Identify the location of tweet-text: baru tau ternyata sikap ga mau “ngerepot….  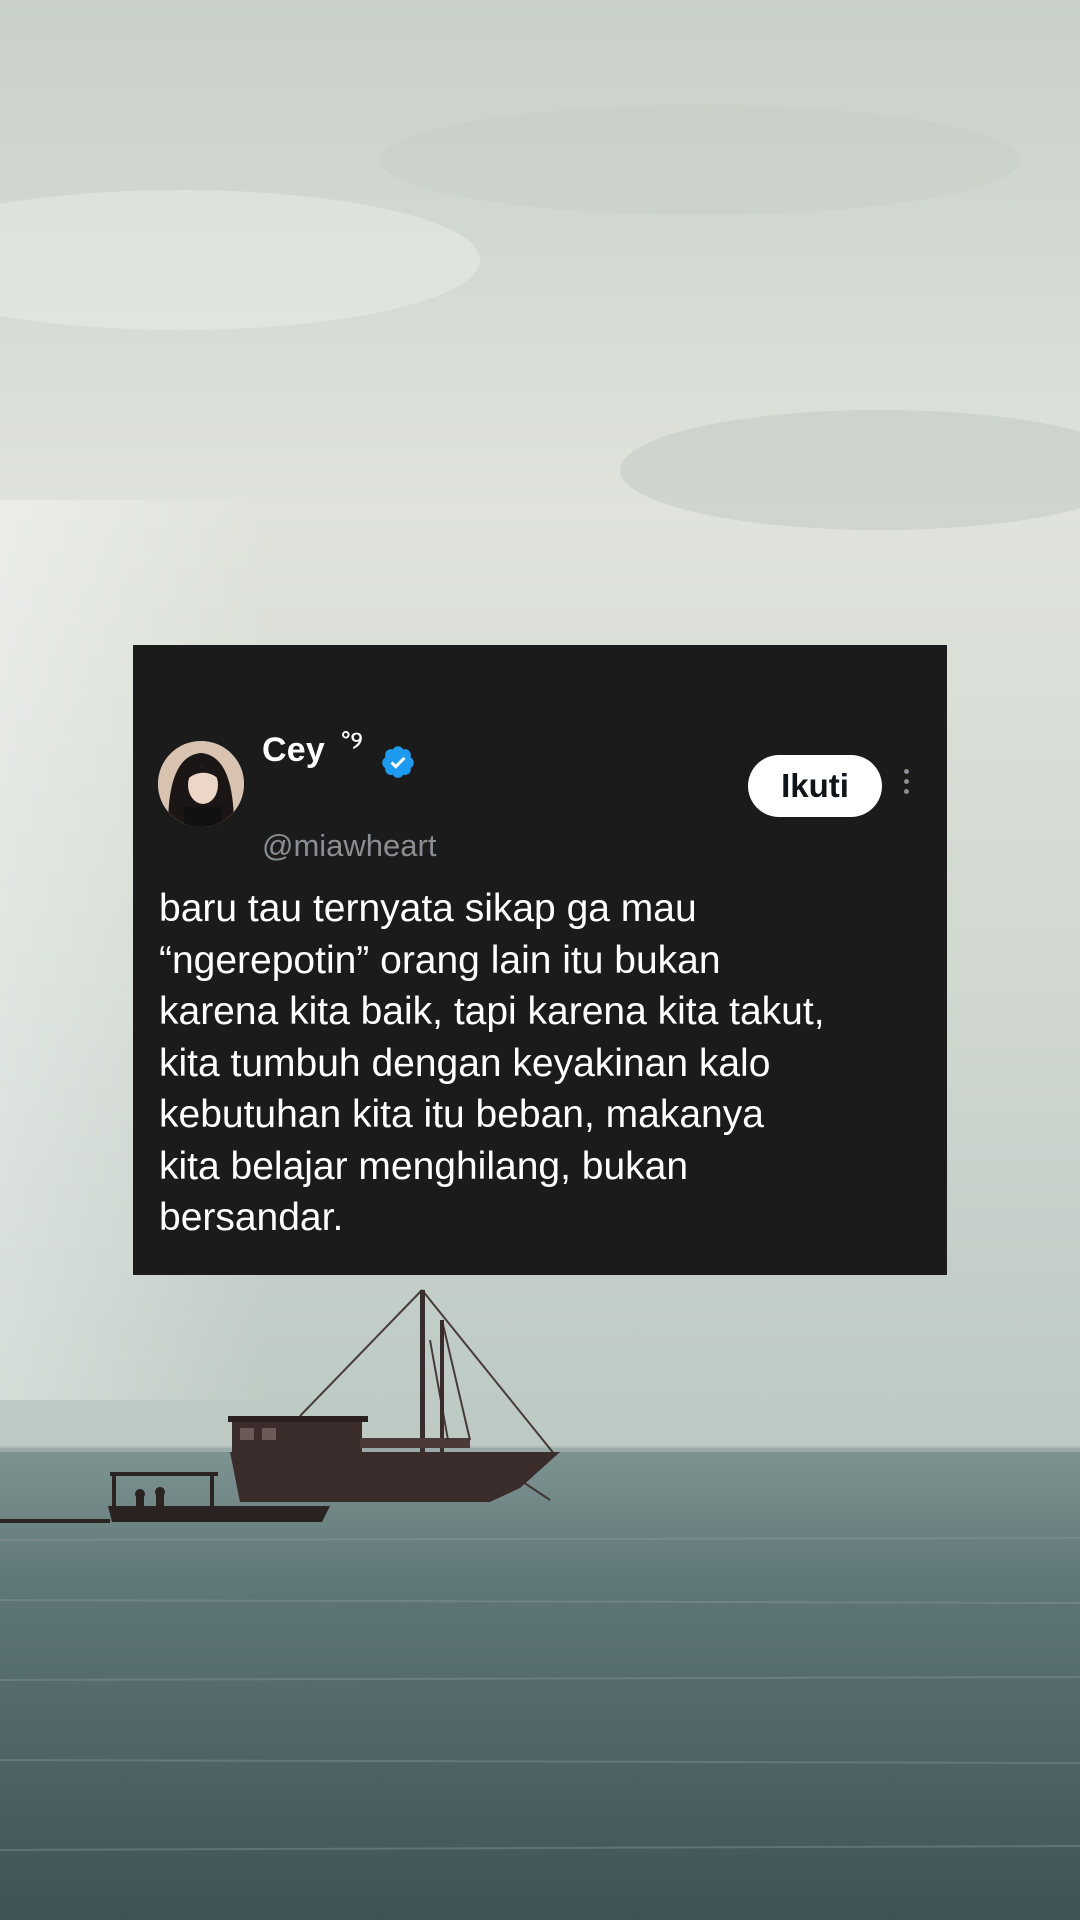
(492, 1063).